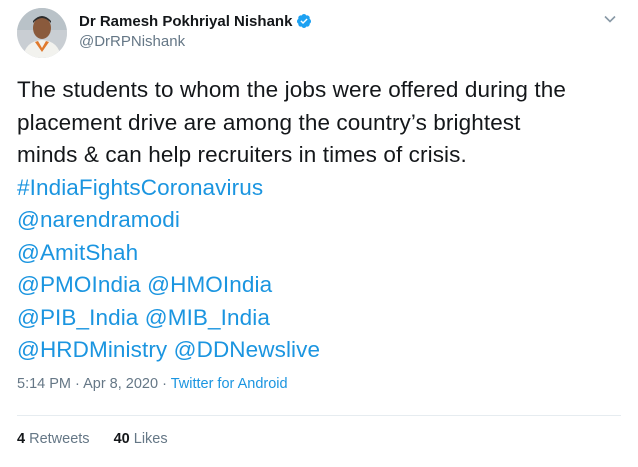 The height and width of the screenshot is (467, 638). I want to click on likes-stat: 40 Likes, so click(141, 439).